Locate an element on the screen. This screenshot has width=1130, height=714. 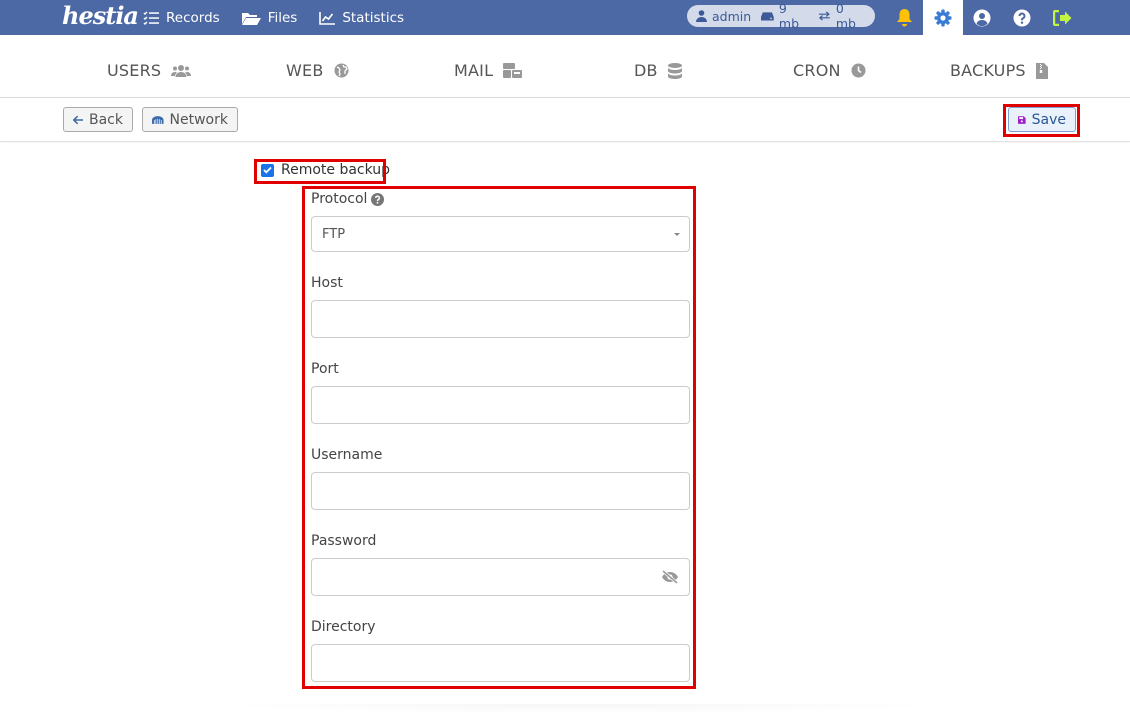
protocol-label-text: Protocol is located at coordinates (339, 199).